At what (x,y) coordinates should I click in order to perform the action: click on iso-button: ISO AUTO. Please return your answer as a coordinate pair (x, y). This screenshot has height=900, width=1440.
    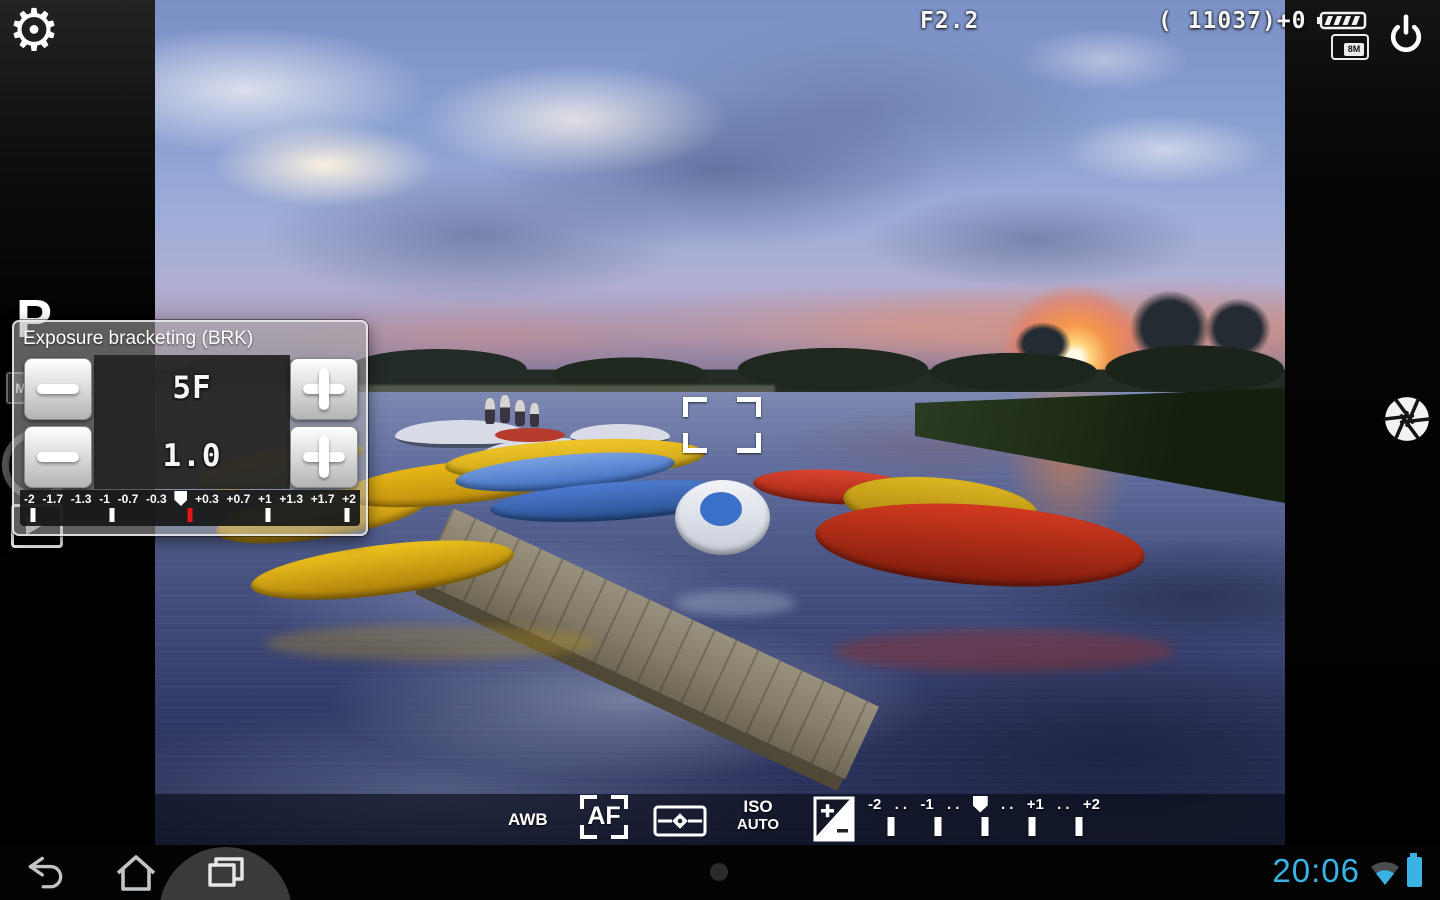
    Looking at the image, I should click on (758, 815).